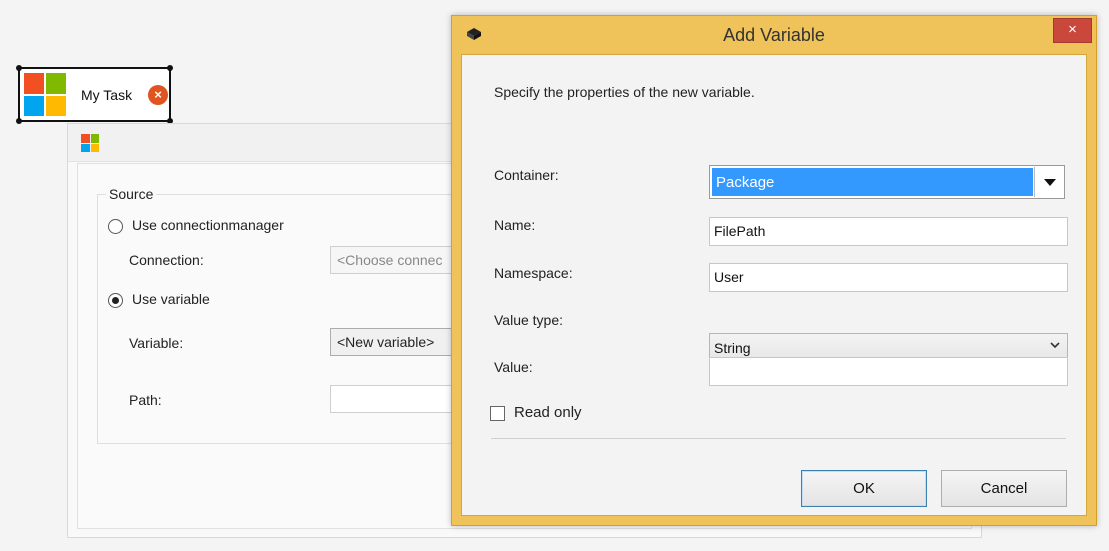 Image resolution: width=1109 pixels, height=551 pixels. I want to click on separator, so click(778, 438).